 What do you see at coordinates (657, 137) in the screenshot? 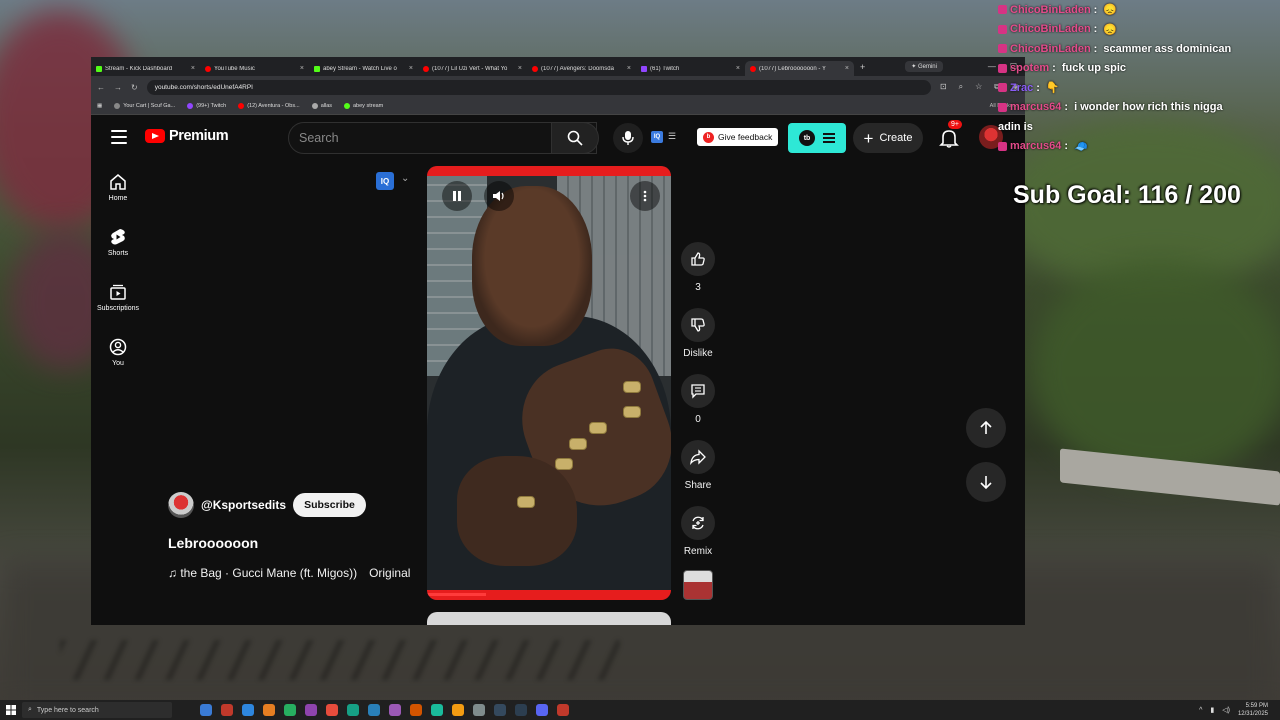
I see `iq-extension-icon: IQ` at bounding box center [657, 137].